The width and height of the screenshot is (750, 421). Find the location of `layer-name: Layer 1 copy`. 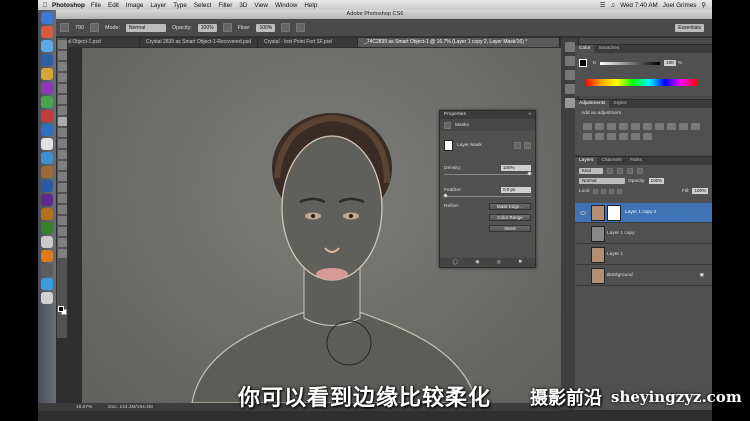

layer-name: Layer 1 copy is located at coordinates (620, 233).